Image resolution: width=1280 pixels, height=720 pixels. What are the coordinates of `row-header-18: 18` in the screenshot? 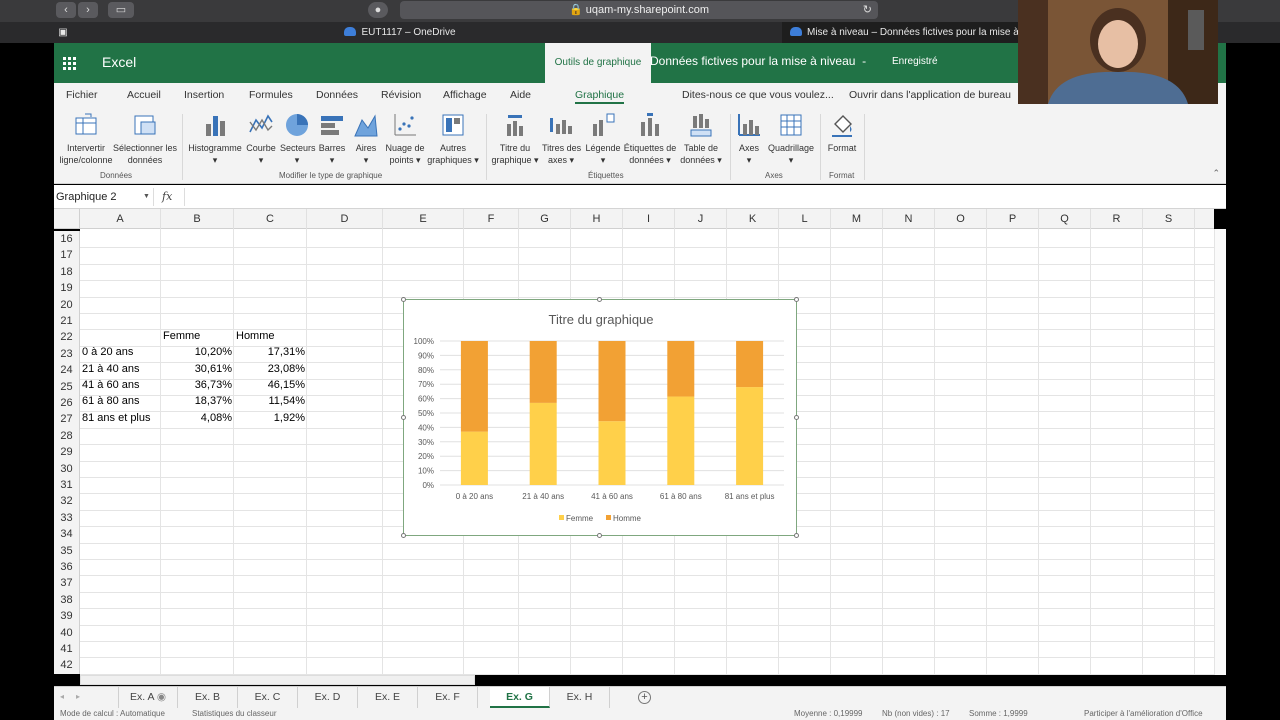 It's located at (67, 272).